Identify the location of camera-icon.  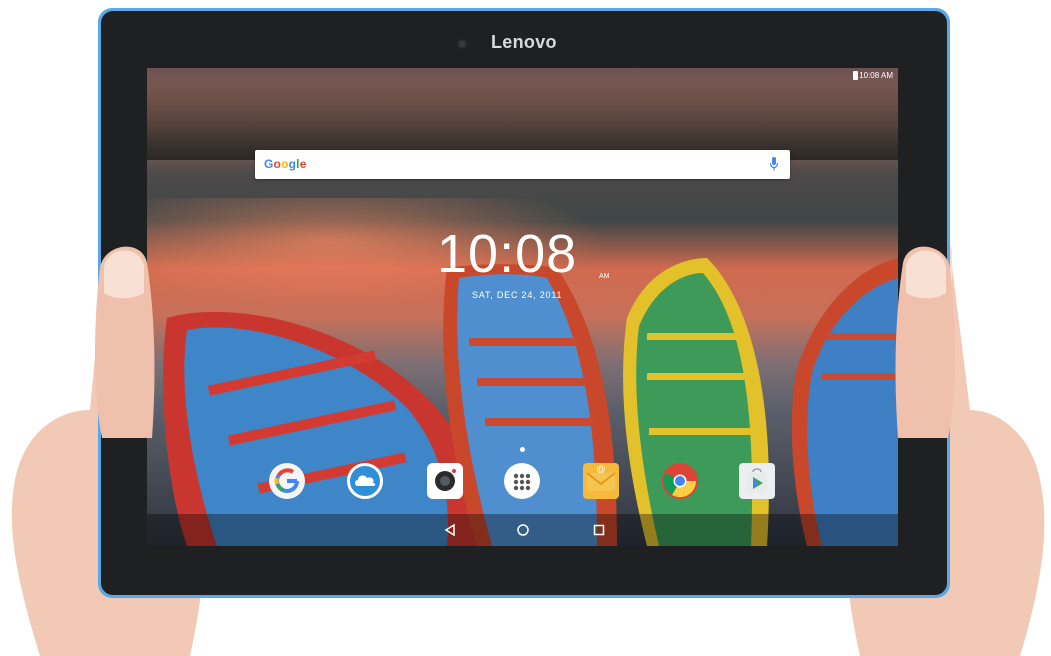
(445, 481).